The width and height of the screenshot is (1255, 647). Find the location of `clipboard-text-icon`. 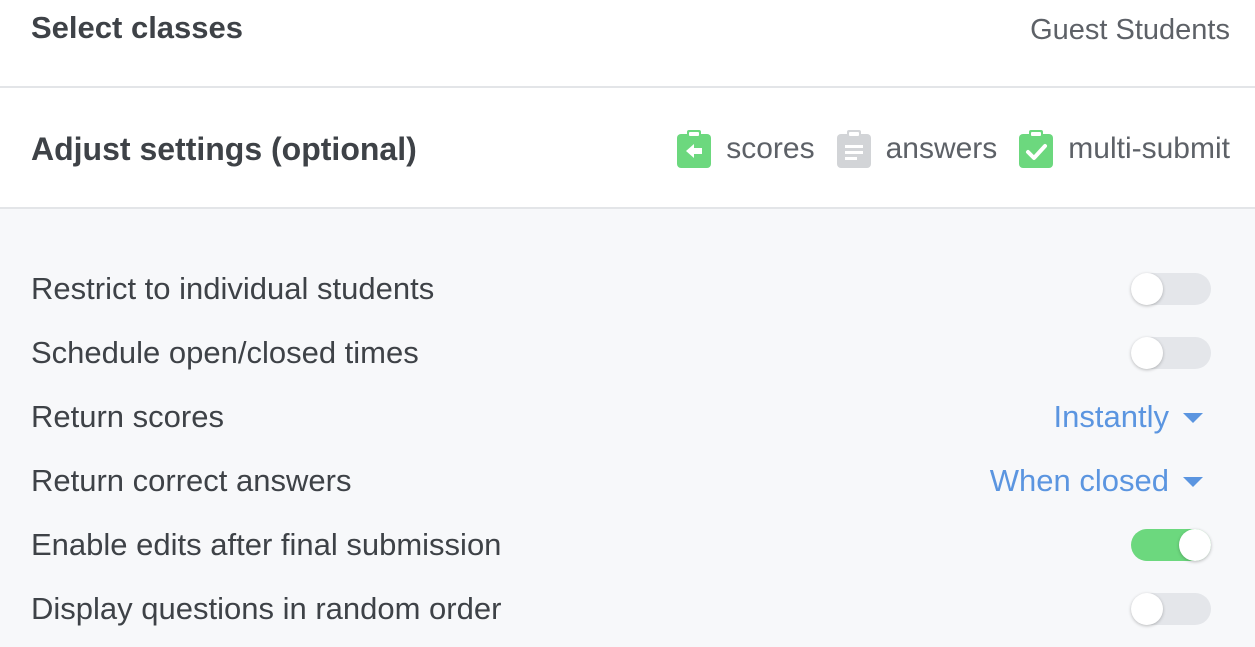

clipboard-text-icon is located at coordinates (853, 149).